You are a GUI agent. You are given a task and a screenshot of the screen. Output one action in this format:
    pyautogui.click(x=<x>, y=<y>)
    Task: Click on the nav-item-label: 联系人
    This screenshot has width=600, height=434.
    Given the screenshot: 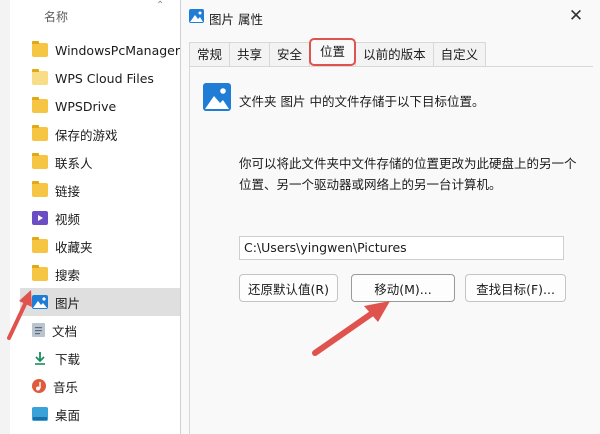 What is the action you would take?
    pyautogui.click(x=74, y=163)
    